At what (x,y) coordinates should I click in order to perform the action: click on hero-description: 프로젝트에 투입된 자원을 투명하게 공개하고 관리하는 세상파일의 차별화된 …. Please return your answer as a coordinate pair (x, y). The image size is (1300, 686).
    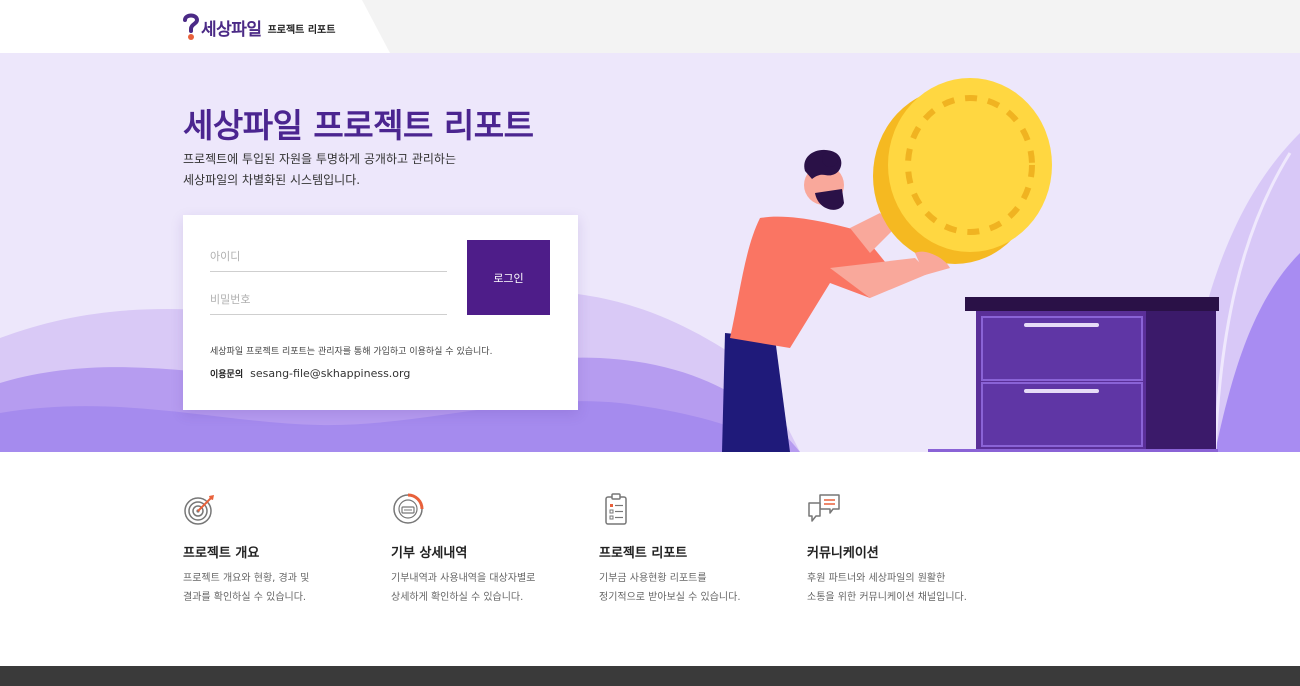
    Looking at the image, I should click on (319, 170).